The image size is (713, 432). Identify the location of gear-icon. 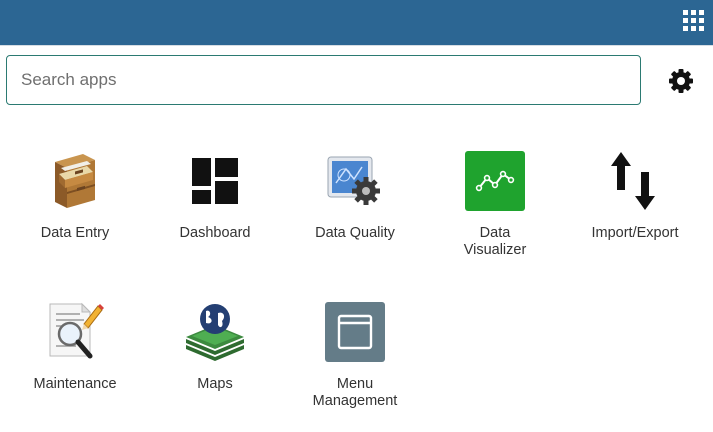
(681, 81).